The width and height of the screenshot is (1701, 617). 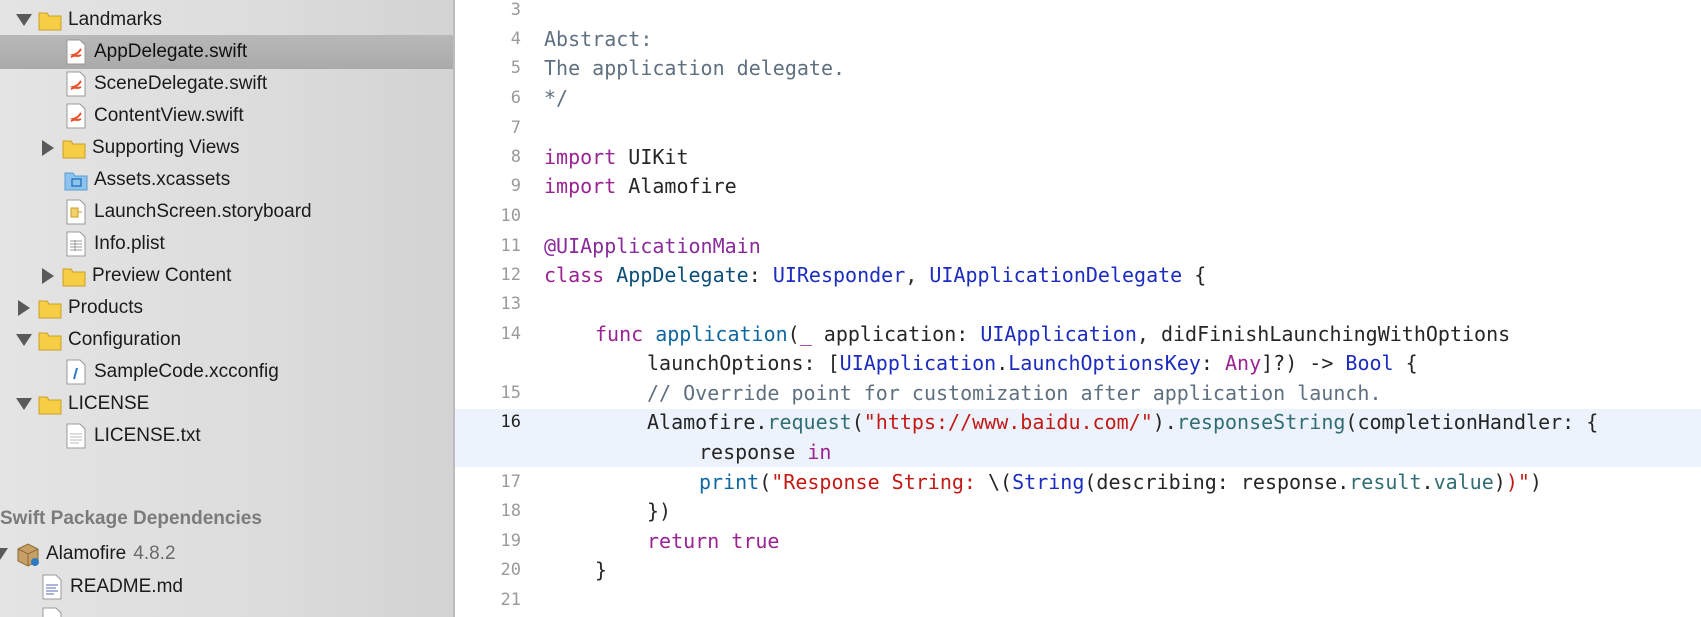 I want to click on code-line-9: import Alamofire, so click(x=640, y=186).